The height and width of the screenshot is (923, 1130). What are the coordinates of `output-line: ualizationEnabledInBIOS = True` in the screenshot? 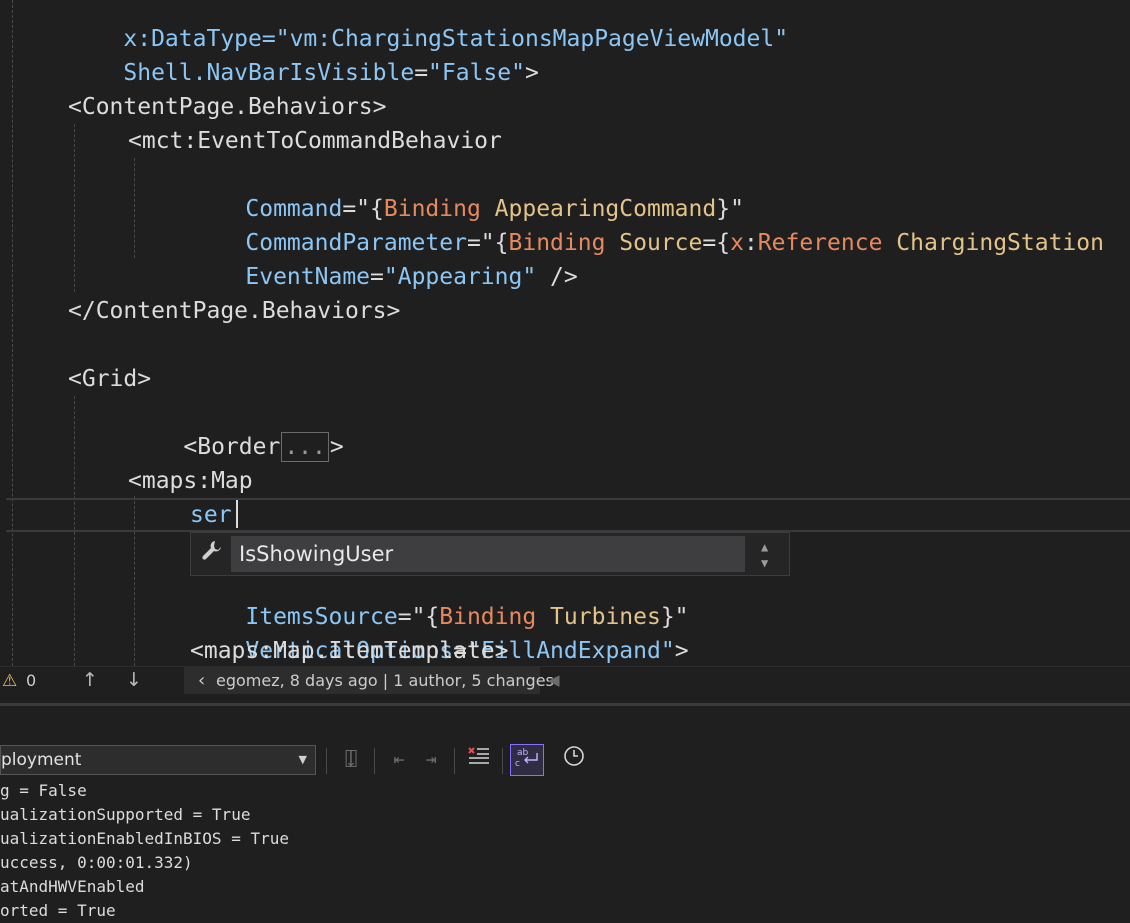 It's located at (144, 838).